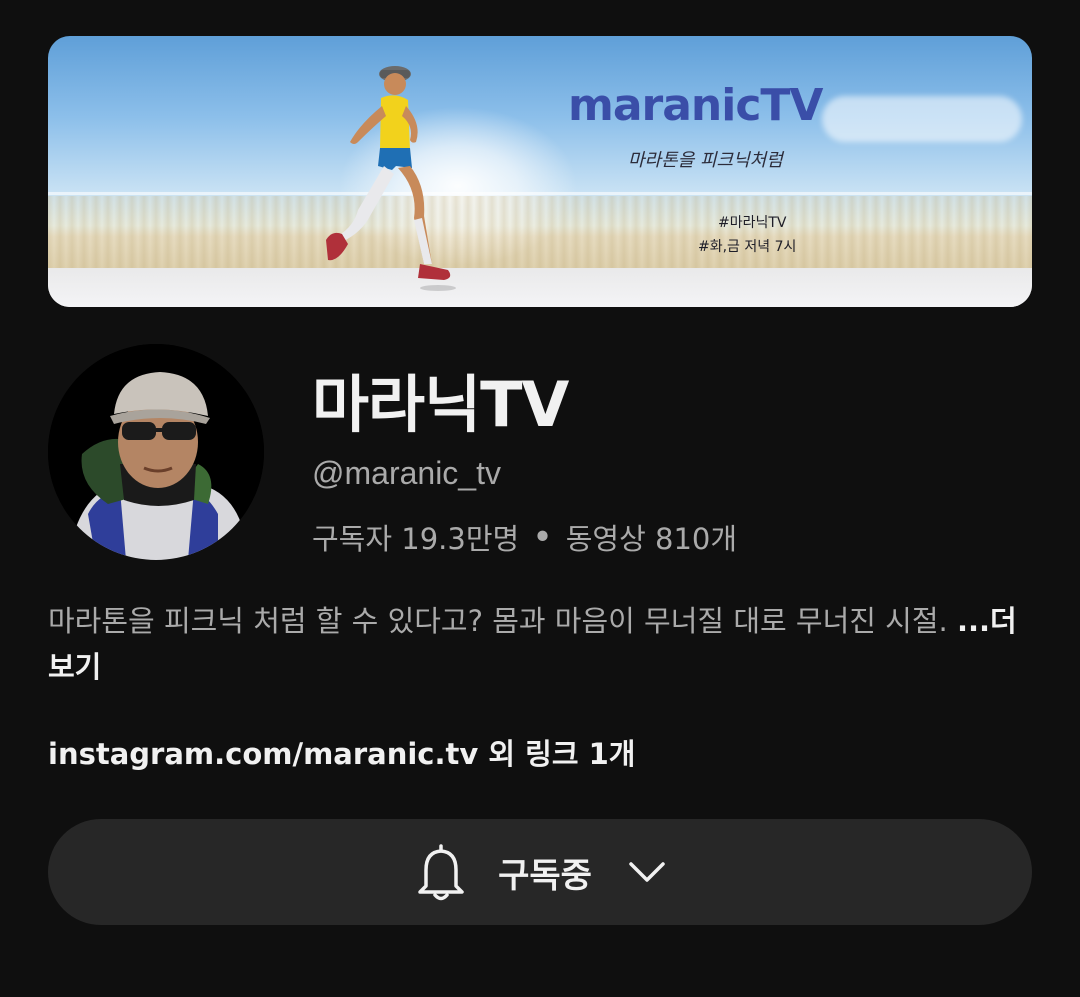 The height and width of the screenshot is (997, 1080). Describe the element at coordinates (416, 539) in the screenshot. I see `subscriber-count: 구독자 19.3만명` at that location.